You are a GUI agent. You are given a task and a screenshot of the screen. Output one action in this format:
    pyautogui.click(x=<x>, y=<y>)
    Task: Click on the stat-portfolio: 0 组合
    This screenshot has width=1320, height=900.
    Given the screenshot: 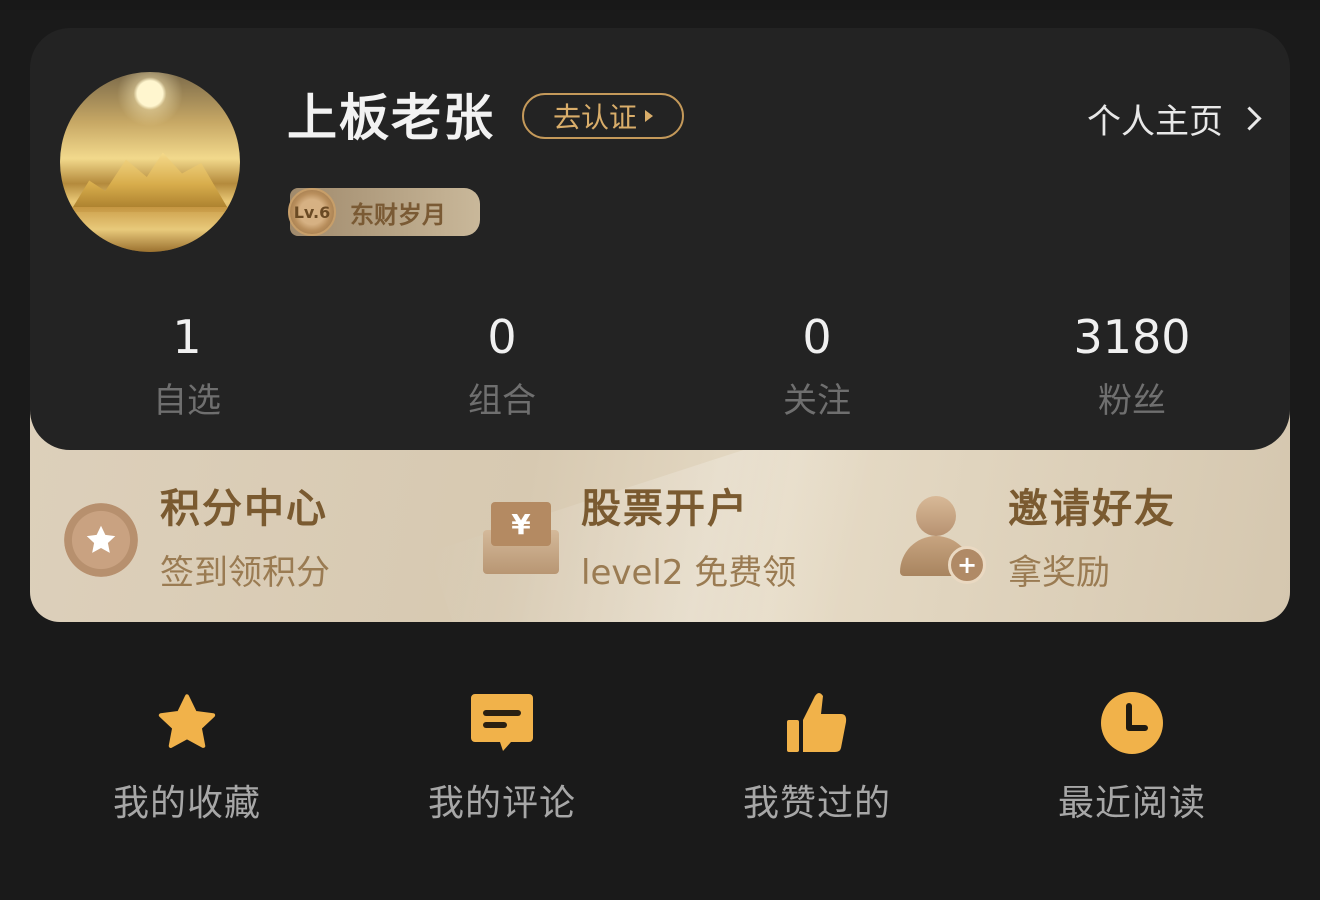 What is the action you would take?
    pyautogui.click(x=502, y=369)
    